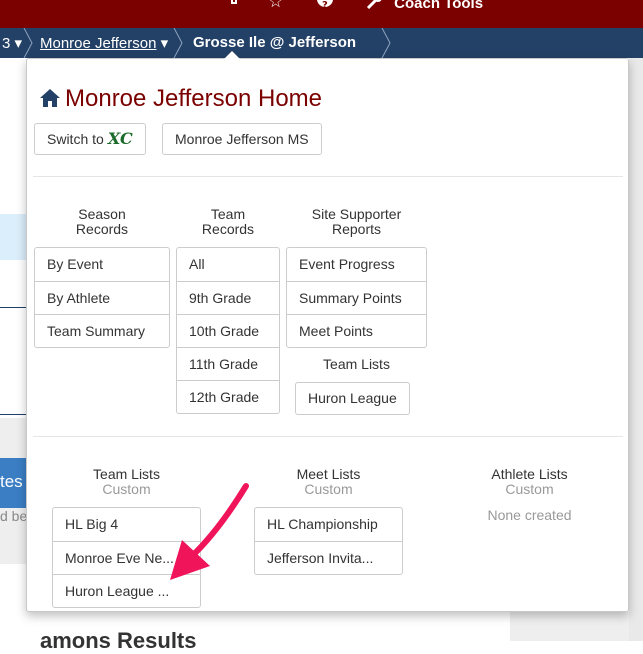 The width and height of the screenshot is (643, 654). Describe the element at coordinates (275, 42) in the screenshot. I see `breadcrumb-meet: Grosse Ile @ Jefferson` at that location.